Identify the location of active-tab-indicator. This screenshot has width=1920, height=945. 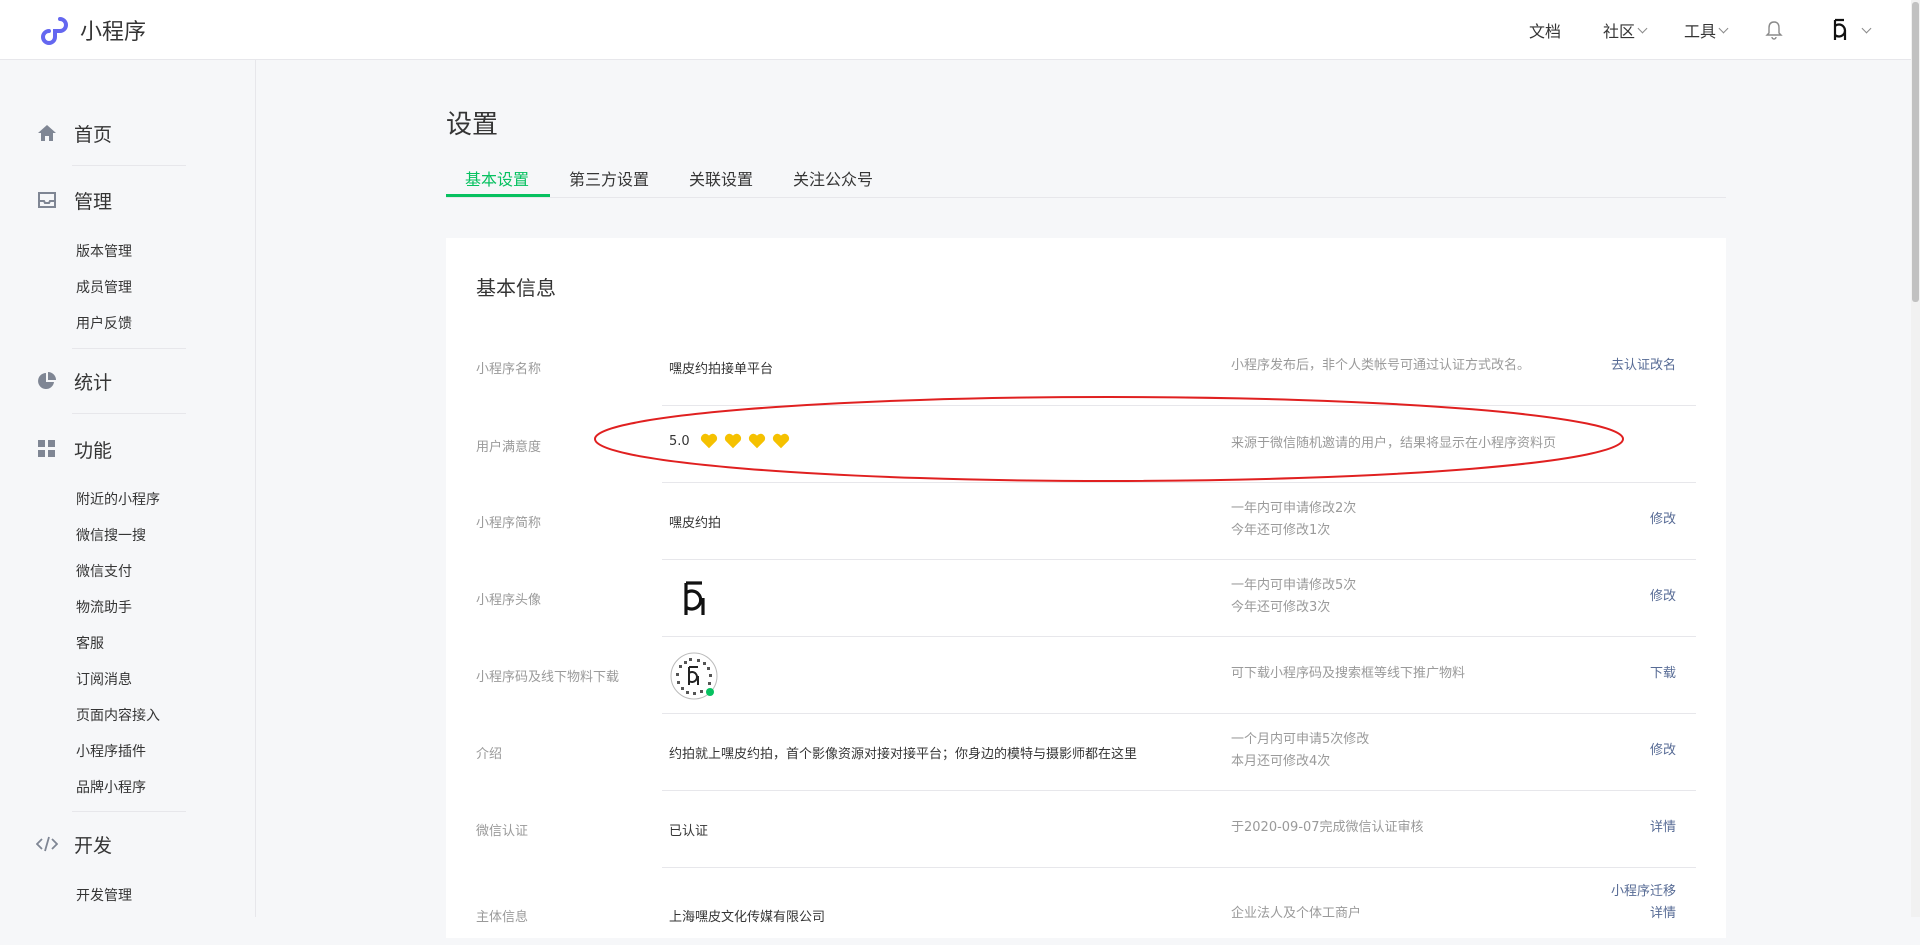
(498, 195).